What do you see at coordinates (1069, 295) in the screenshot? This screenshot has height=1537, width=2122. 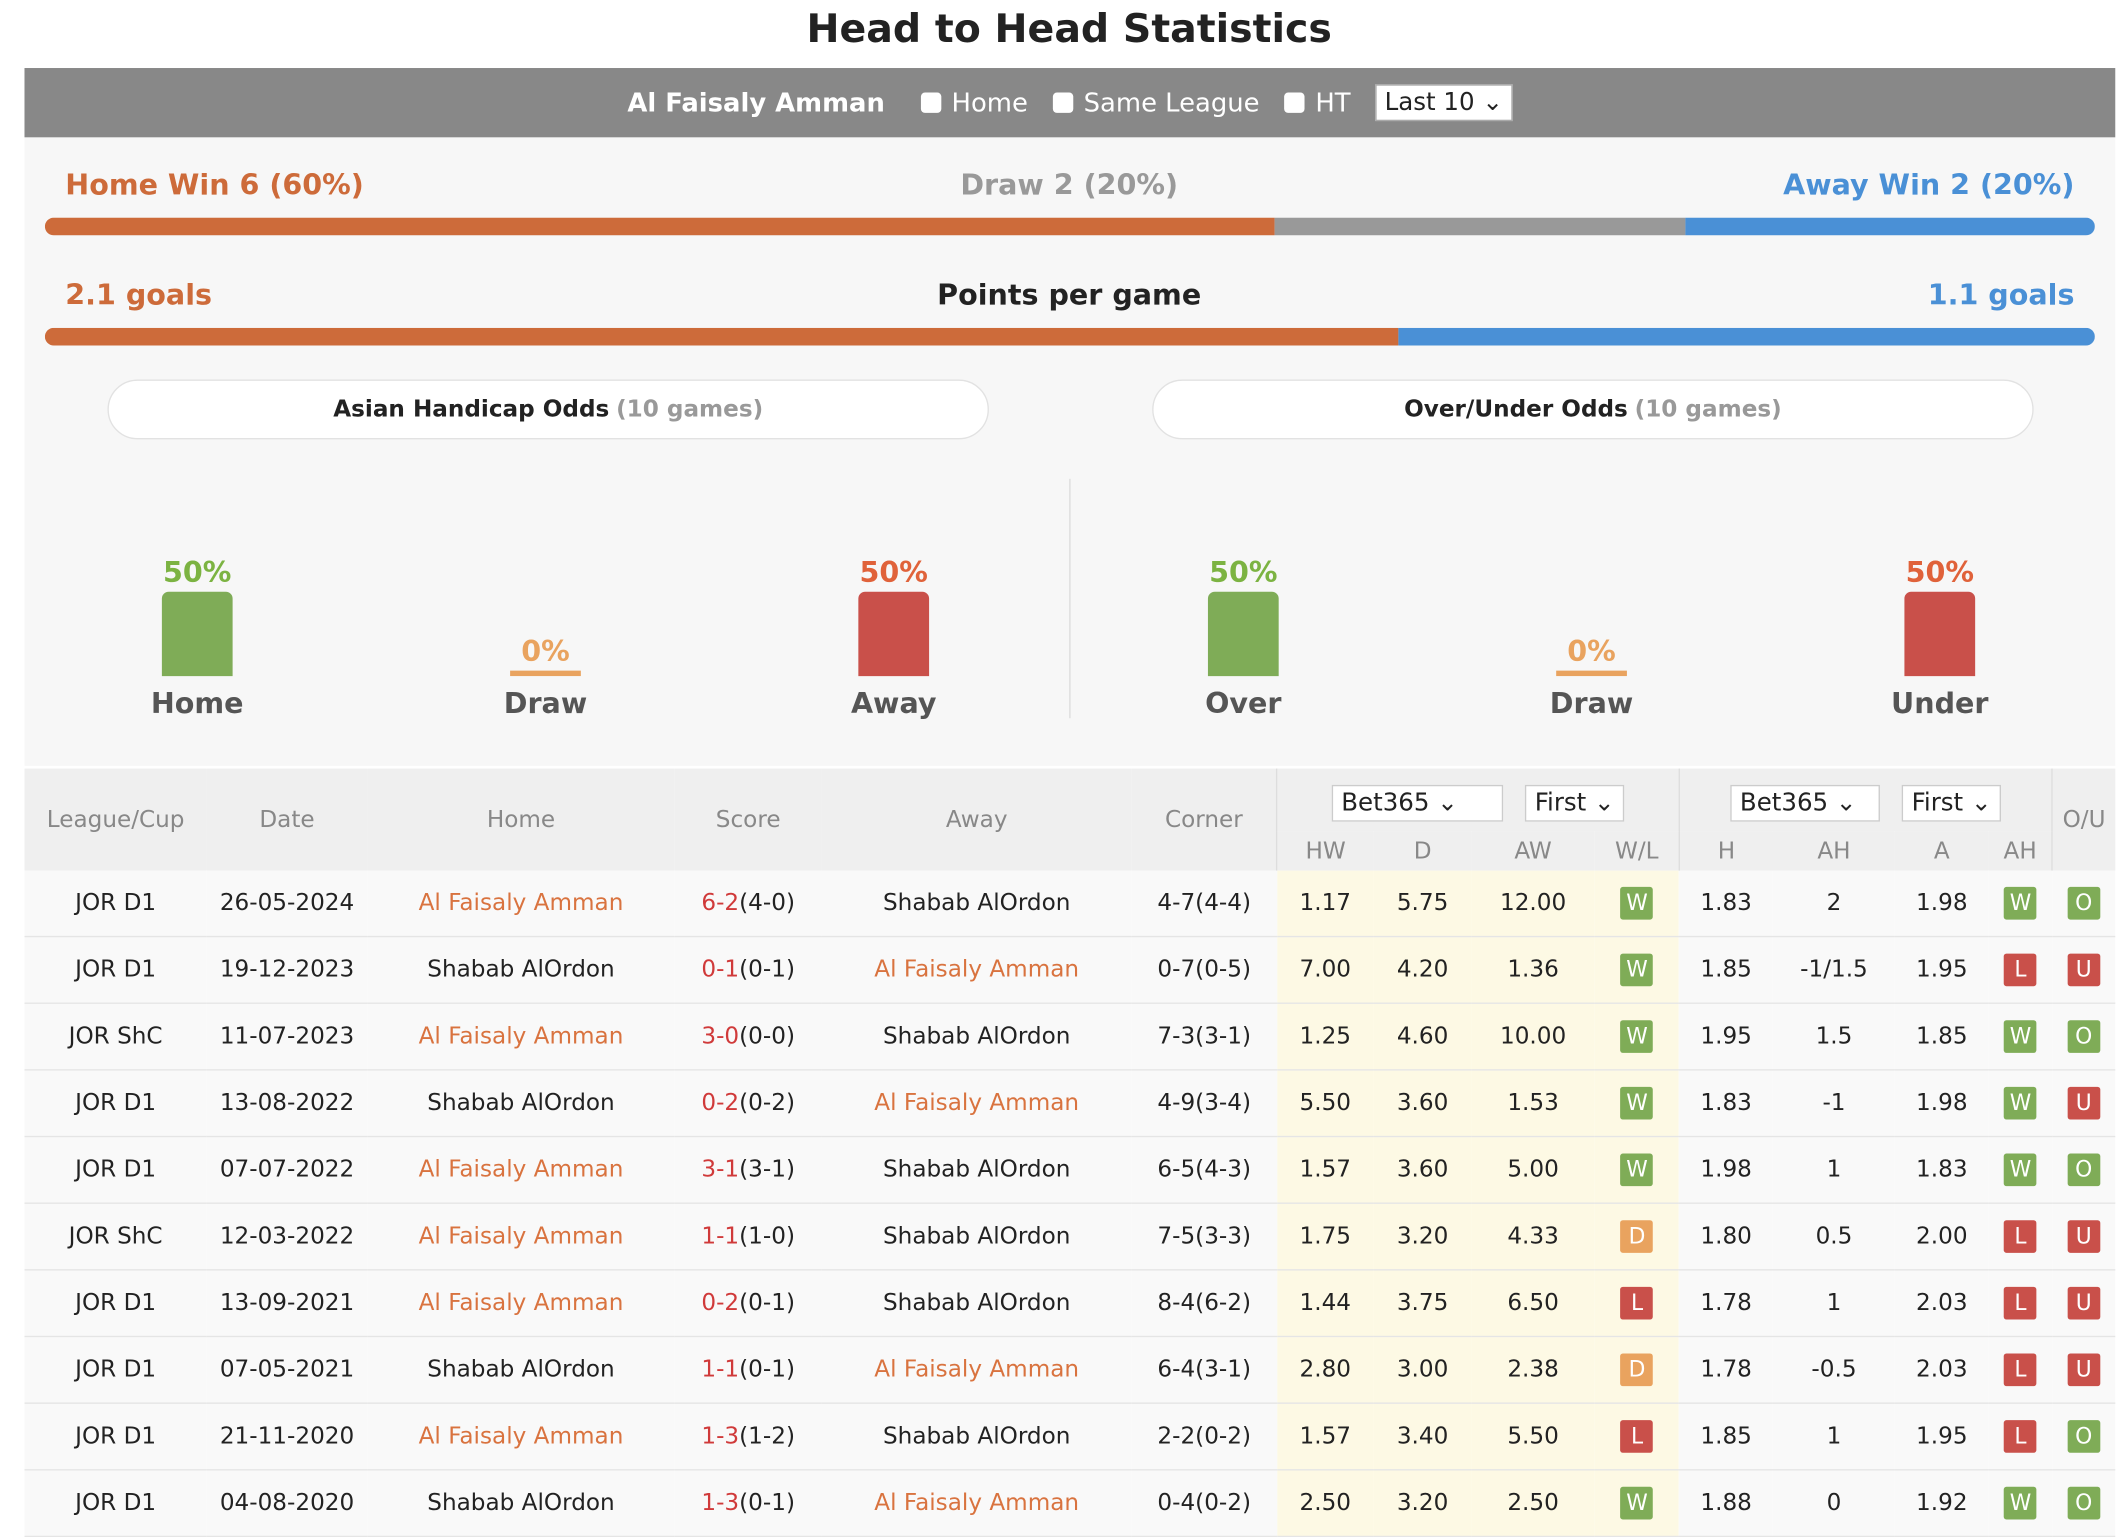 I see `ppg-label: Points per game` at bounding box center [1069, 295].